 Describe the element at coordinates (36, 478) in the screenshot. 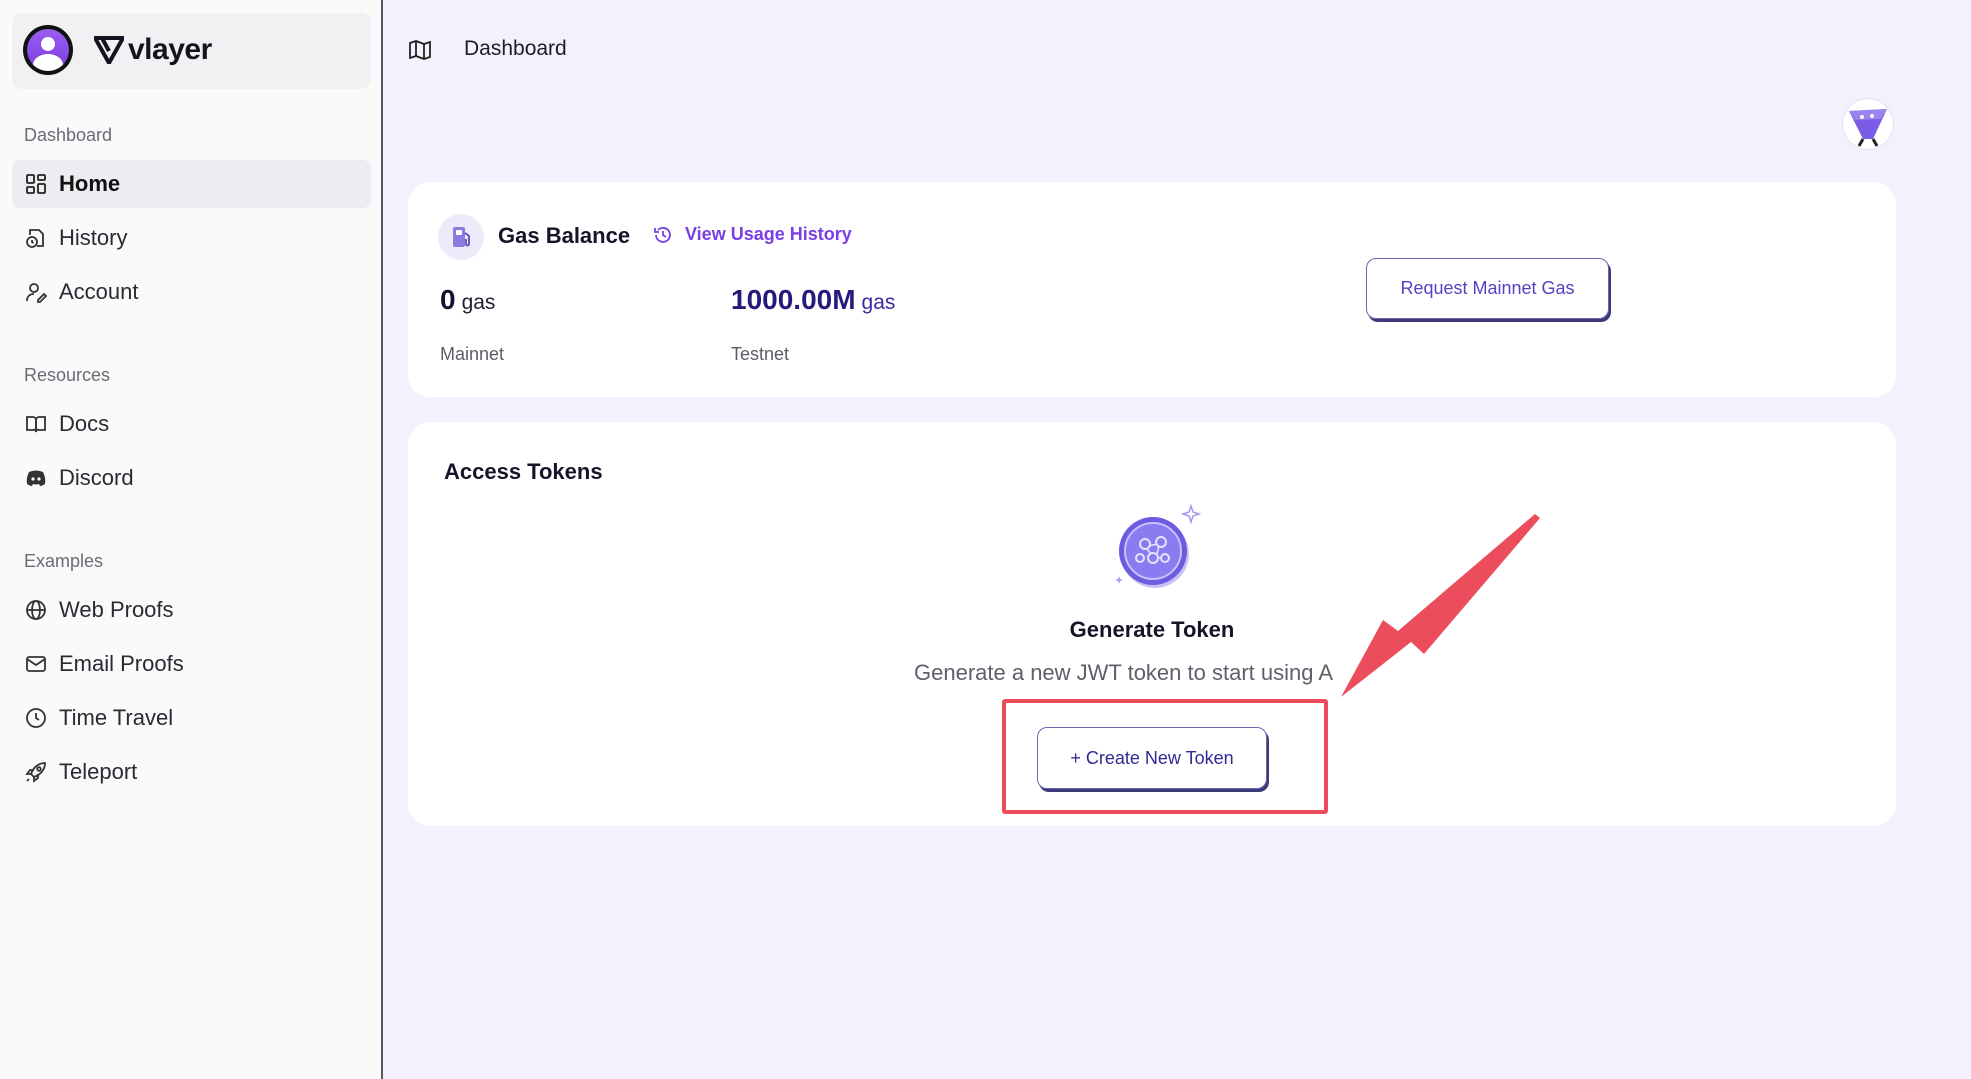

I see `discord-icon` at that location.